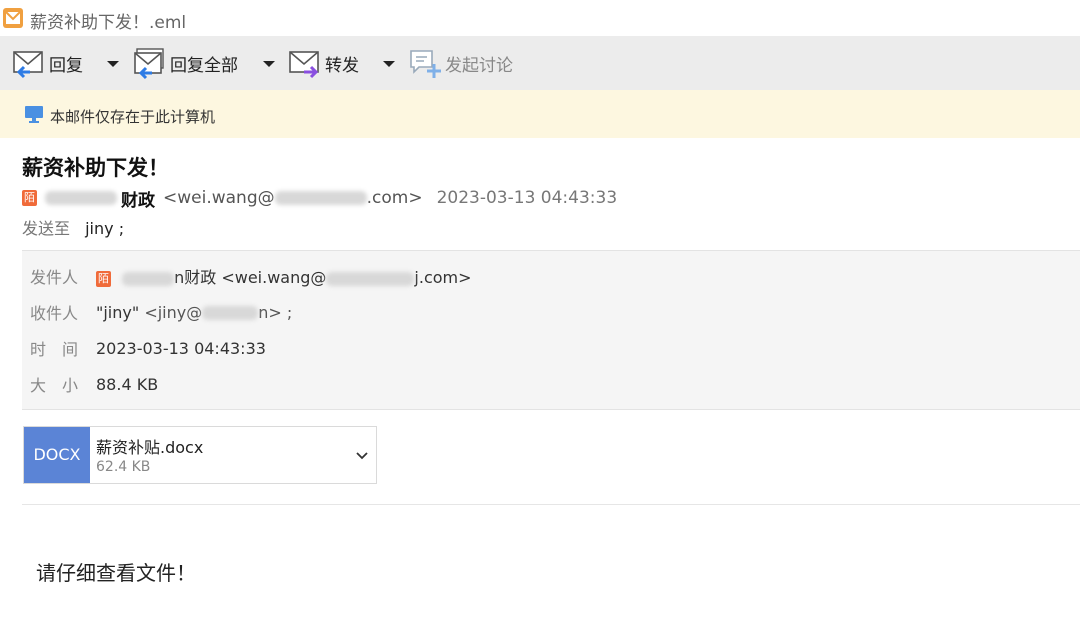 Image resolution: width=1080 pixels, height=623 pixels. I want to click on window-title: 薪资补助下发！.eml, so click(108, 23).